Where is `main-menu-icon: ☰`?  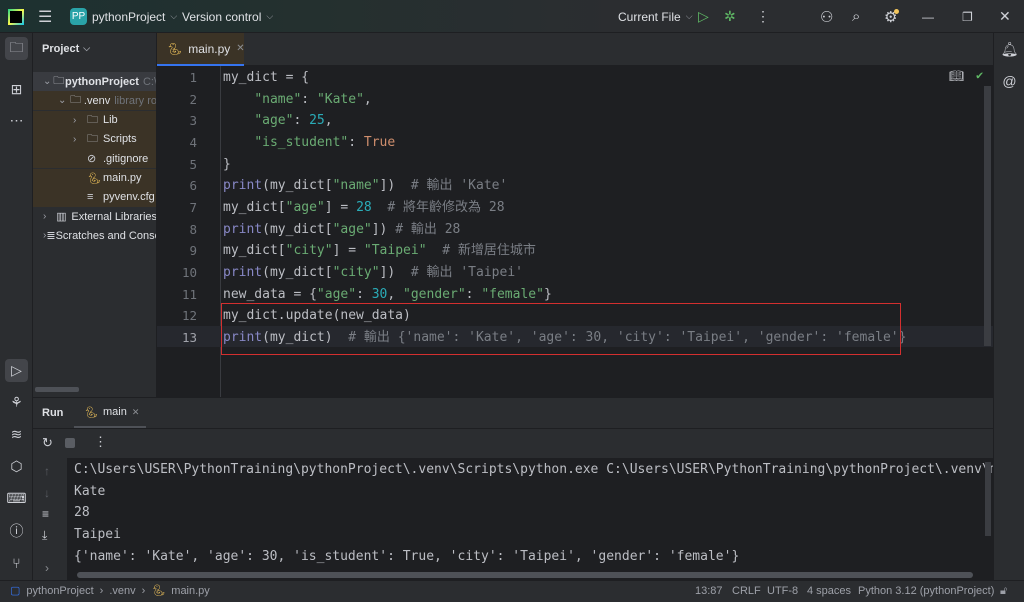
main-menu-icon: ☰ is located at coordinates (45, 16).